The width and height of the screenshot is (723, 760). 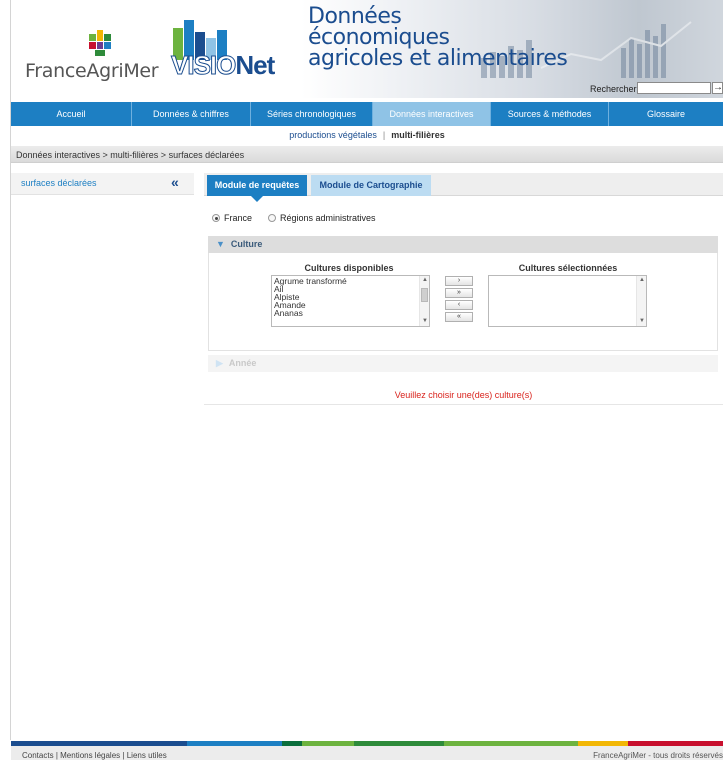 I want to click on visionet-logo-text: VISIONet, so click(x=222, y=65).